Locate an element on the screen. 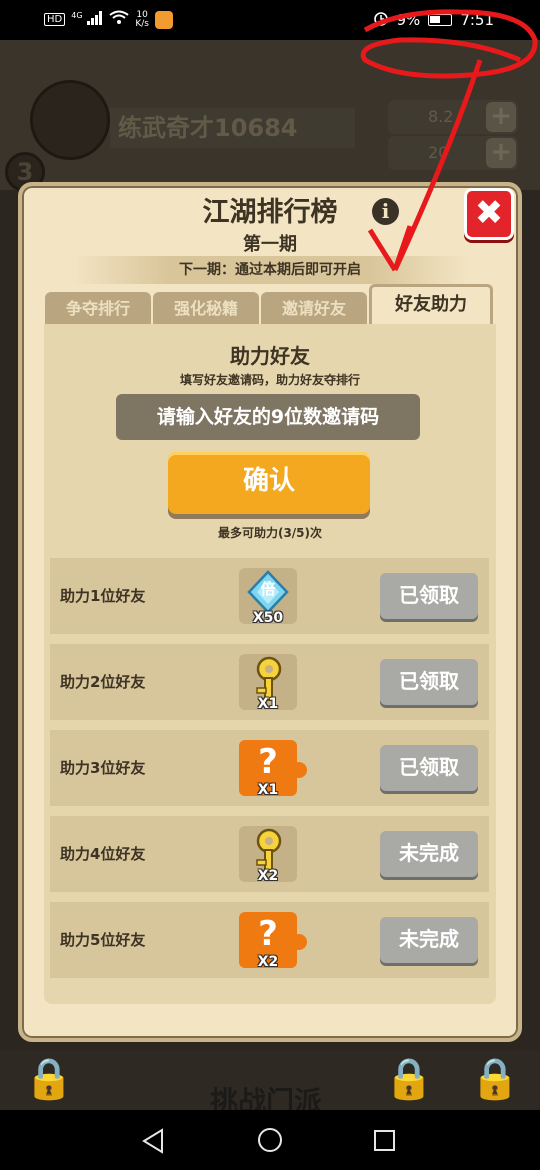  row-label: 助力3位好友 is located at coordinates (103, 768).